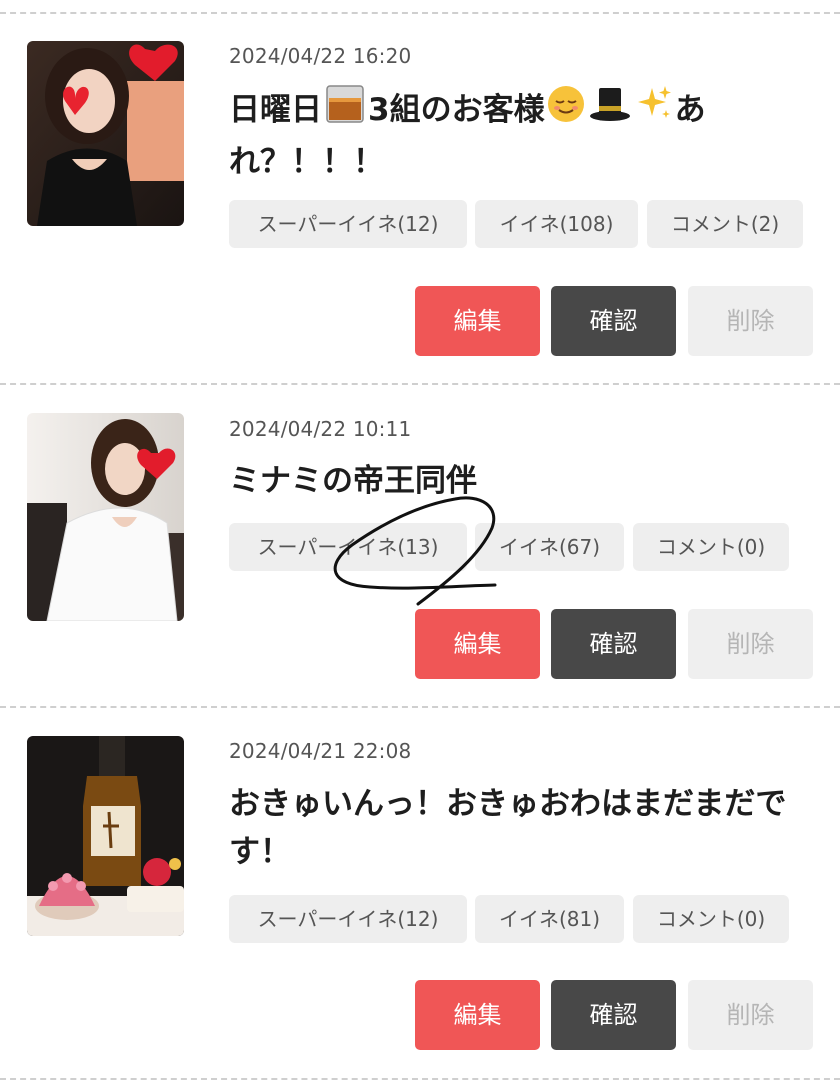 This screenshot has height=1085, width=840. Describe the element at coordinates (509, 135) in the screenshot. I see `post-title: 日曜日 3組のお客様 あれ？！！！` at that location.